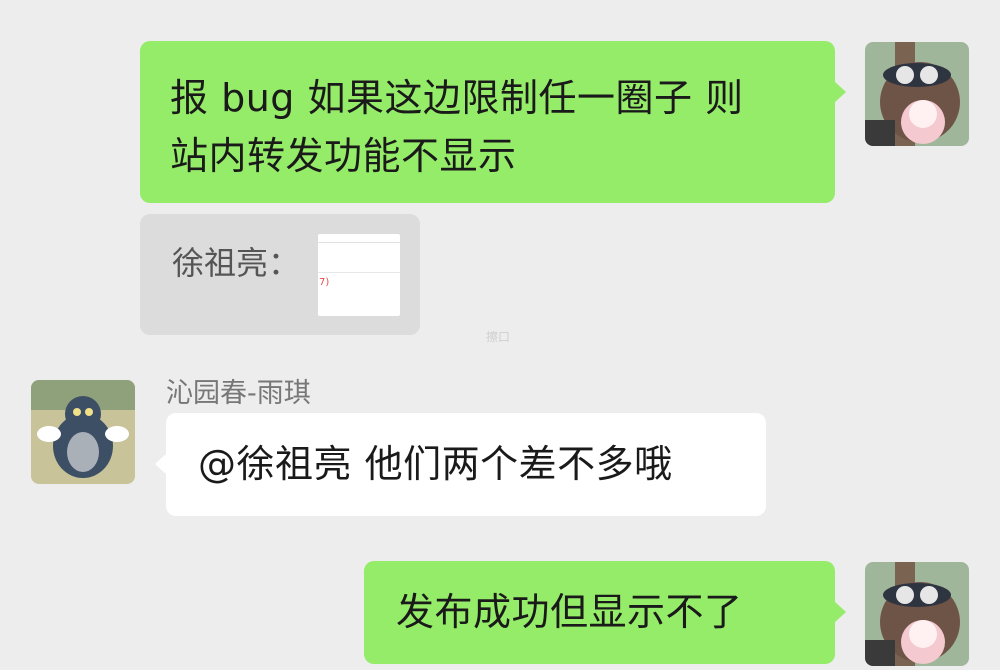  Describe the element at coordinates (236, 263) in the screenshot. I see `quote-sender: 徐祖亮：` at that location.